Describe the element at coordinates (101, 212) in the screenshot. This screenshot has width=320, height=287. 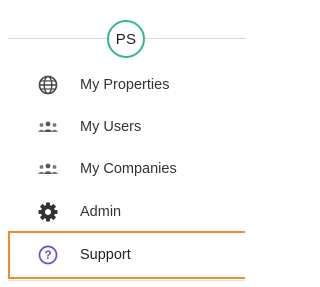
I see `menu-item-label: Admin` at that location.